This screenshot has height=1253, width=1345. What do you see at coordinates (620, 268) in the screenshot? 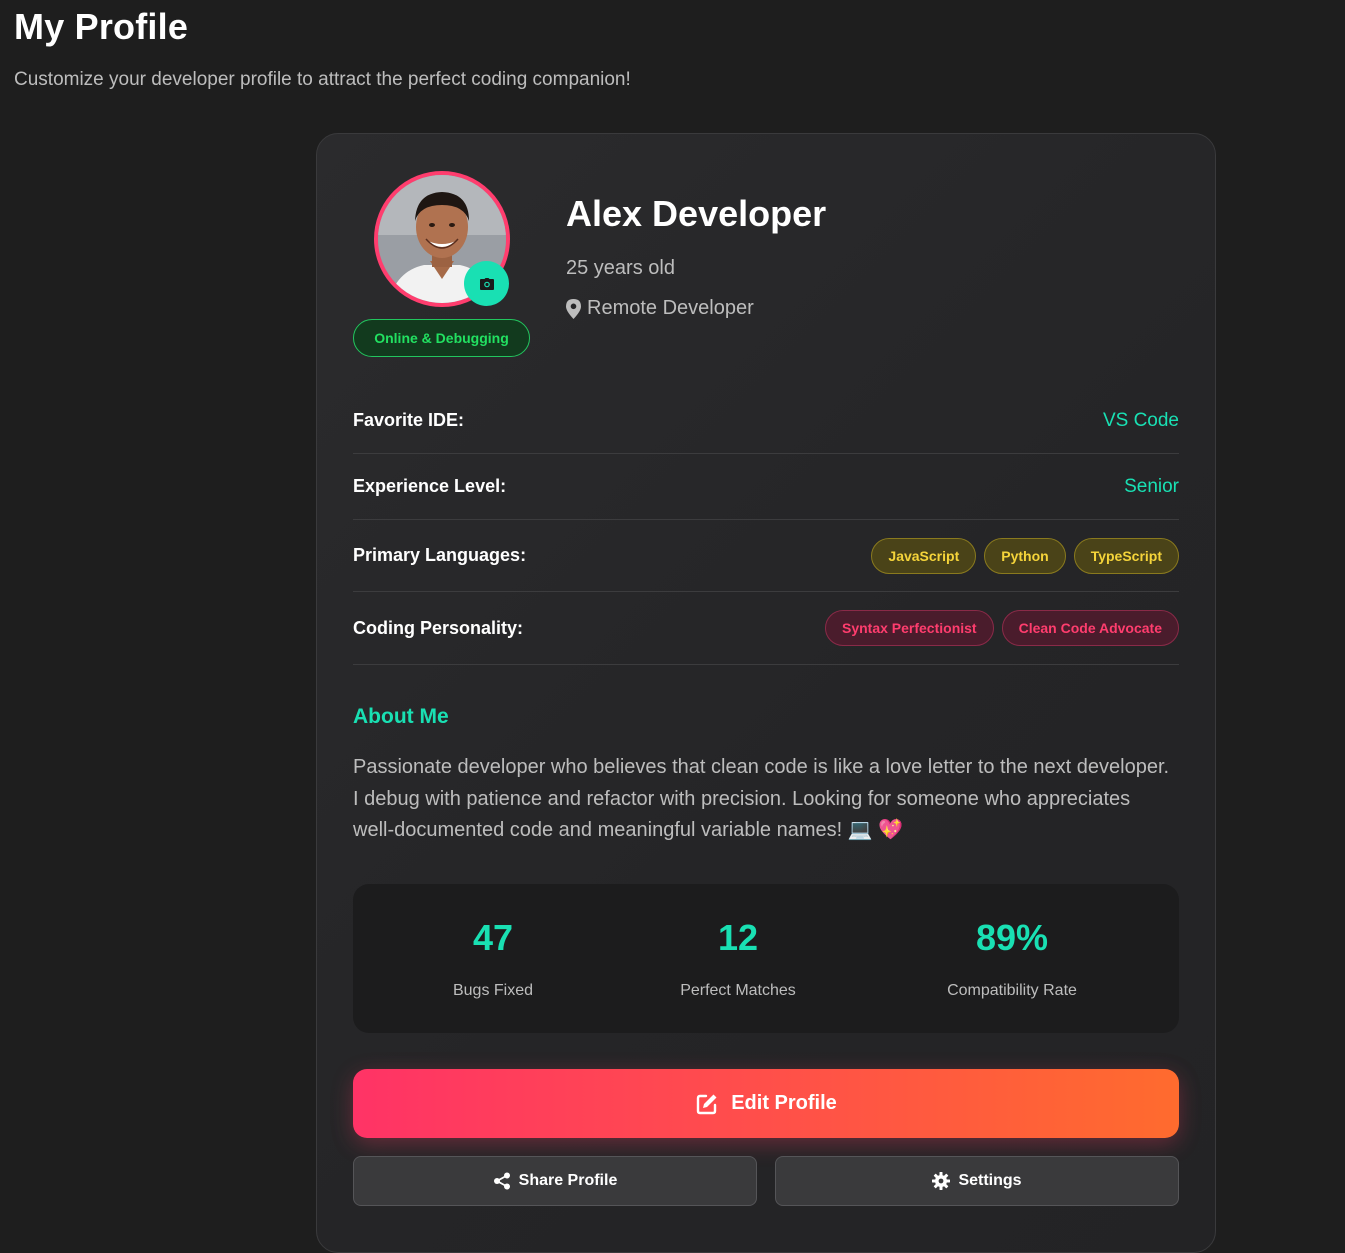
I see `profile-age: 25 years old` at bounding box center [620, 268].